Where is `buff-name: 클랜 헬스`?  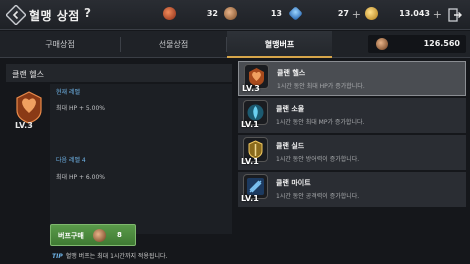 buff-name: 클랜 헬스 is located at coordinates (291, 73).